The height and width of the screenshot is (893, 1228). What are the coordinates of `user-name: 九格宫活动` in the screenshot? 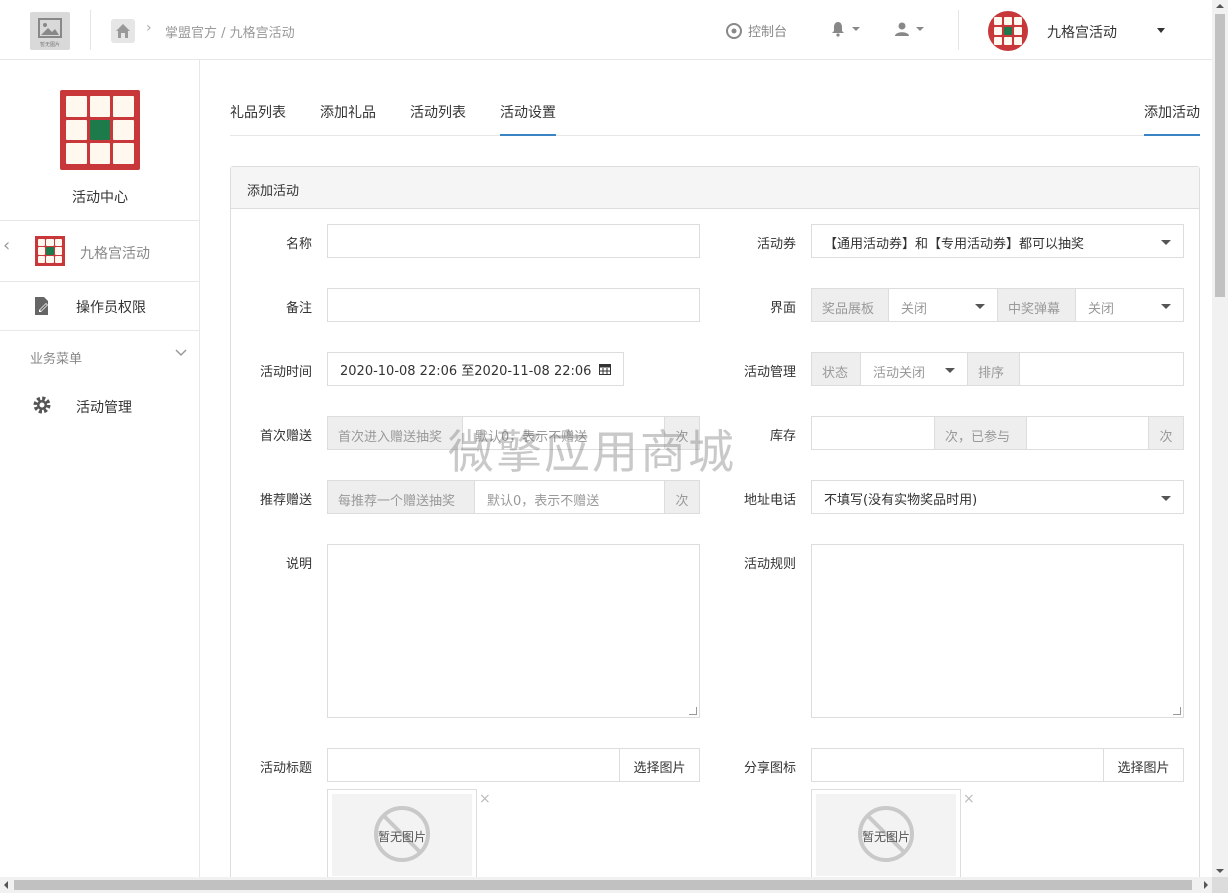 It's located at (1082, 32).